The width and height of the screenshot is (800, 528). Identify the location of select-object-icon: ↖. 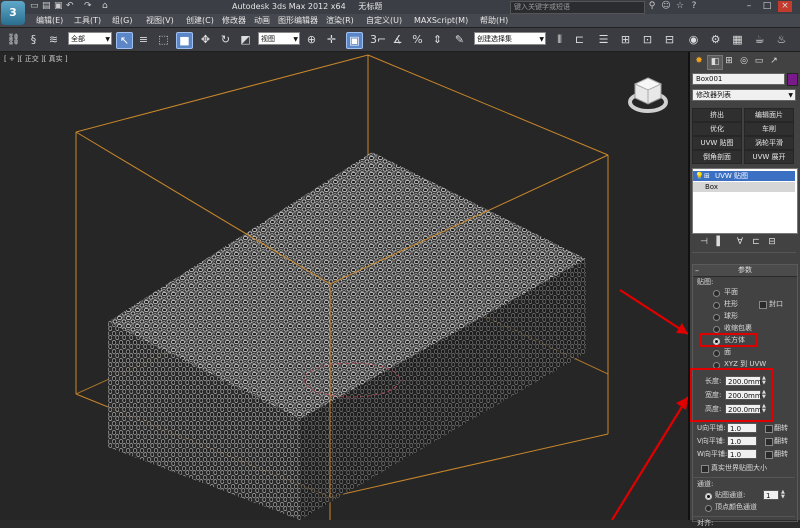
(124, 40).